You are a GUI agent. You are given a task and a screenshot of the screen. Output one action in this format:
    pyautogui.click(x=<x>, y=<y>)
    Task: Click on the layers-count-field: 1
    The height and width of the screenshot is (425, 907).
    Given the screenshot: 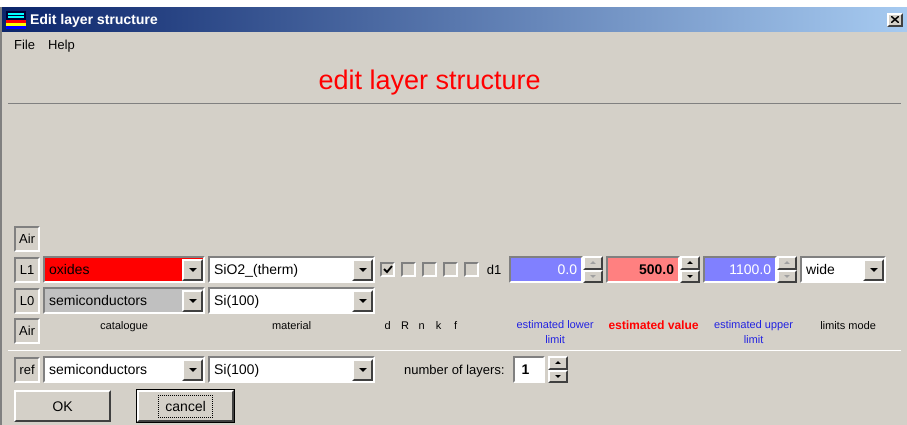 What is the action you would take?
    pyautogui.click(x=529, y=369)
    